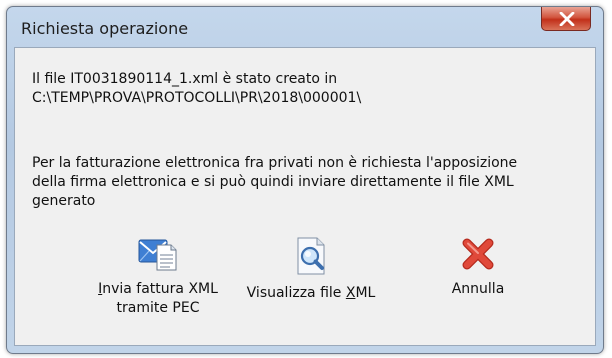  I want to click on red-x-icon, so click(478, 254).